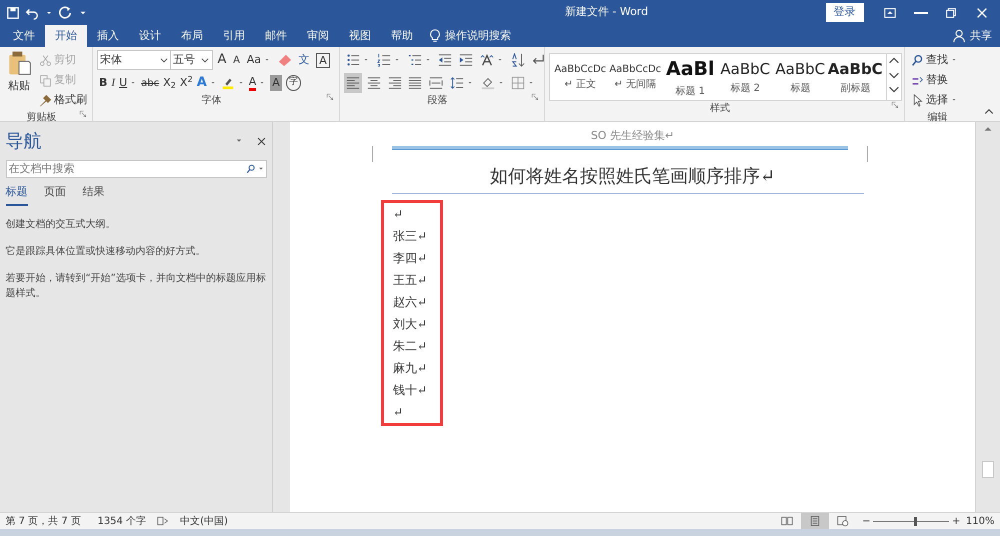 The image size is (1000, 537). Describe the element at coordinates (293, 83) in the screenshot. I see `enclose-characters-button: 字` at that location.